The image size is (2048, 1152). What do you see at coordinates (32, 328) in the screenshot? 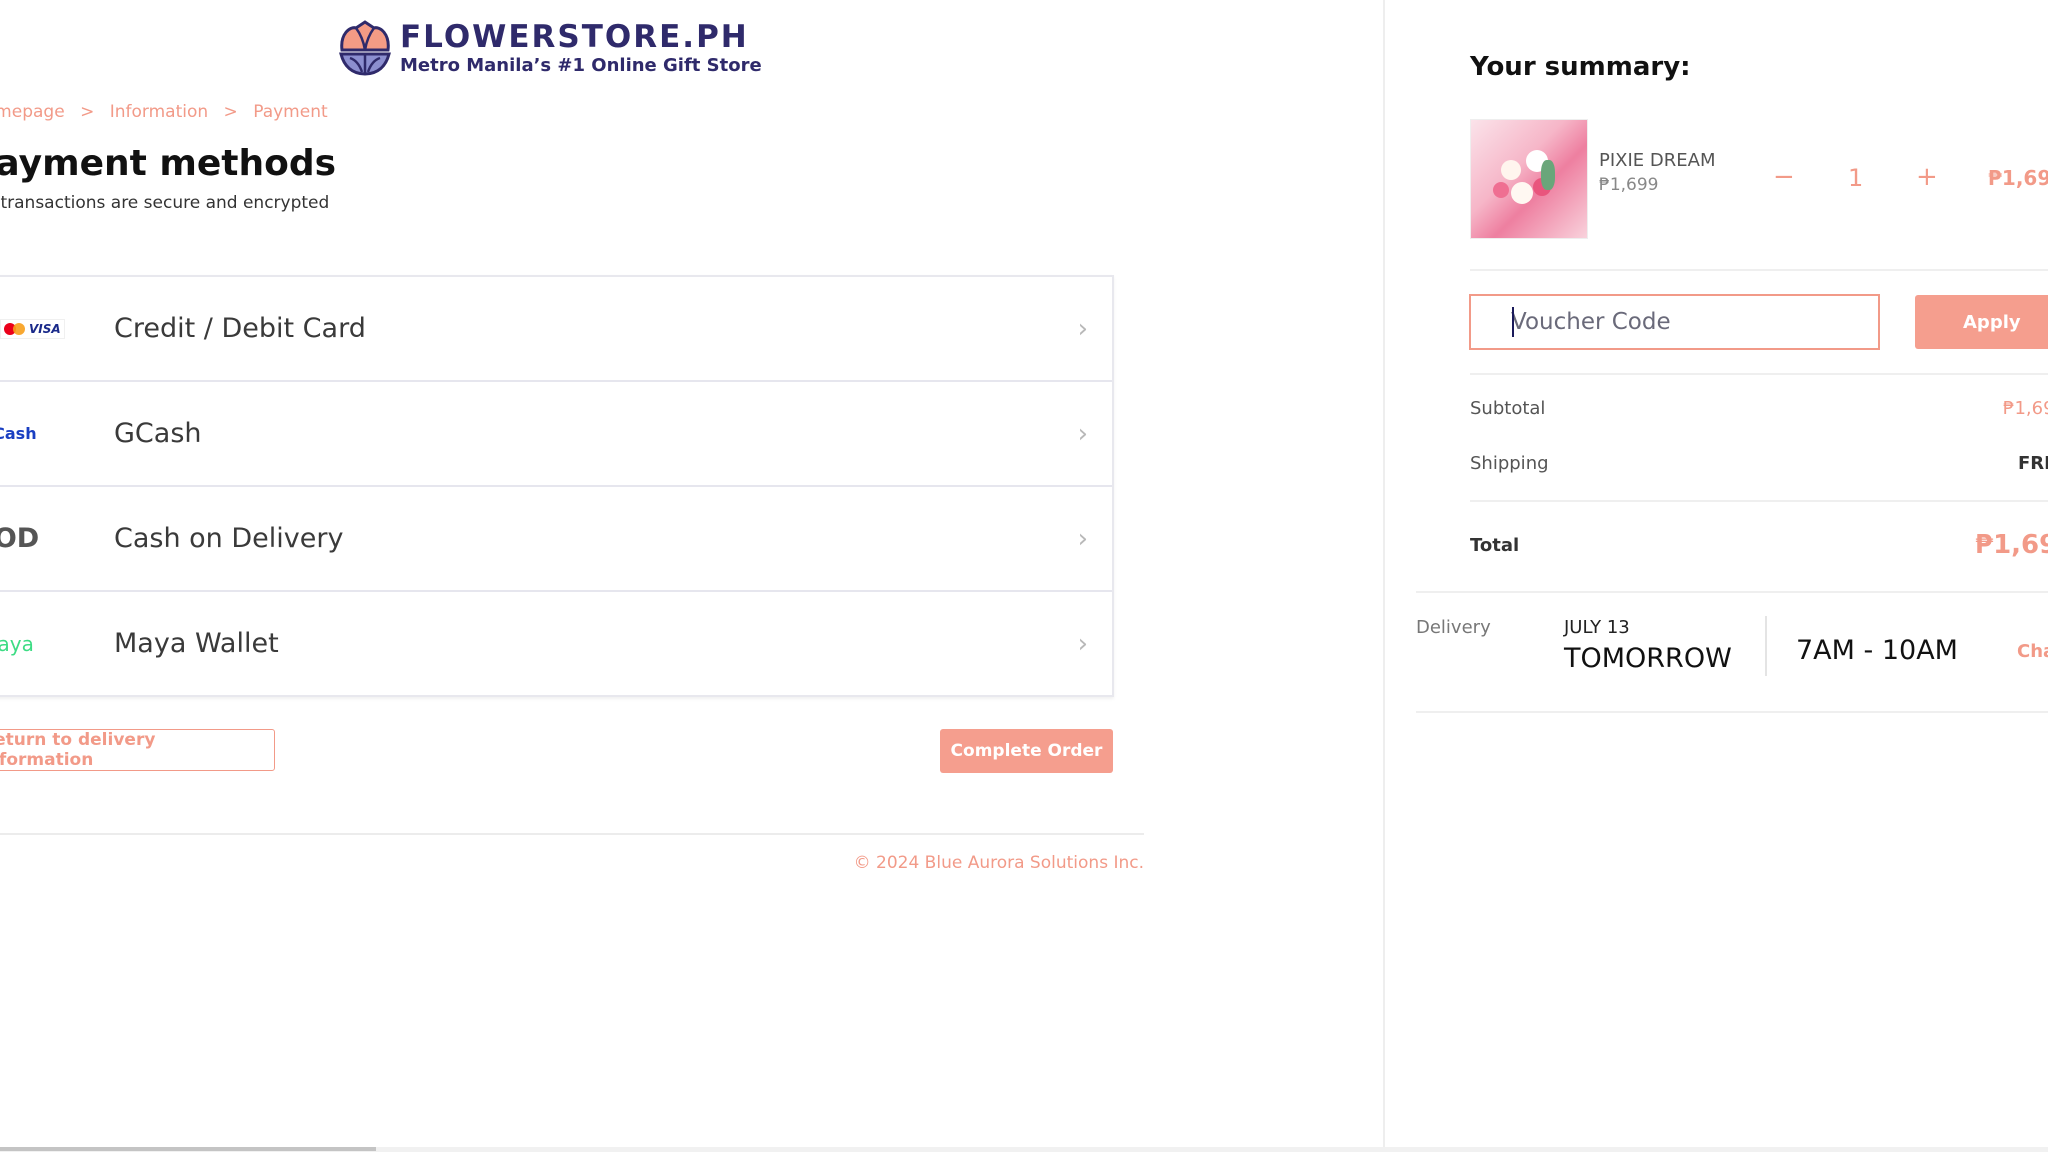
I see `visa-mastercard-icon: VISA` at bounding box center [32, 328].